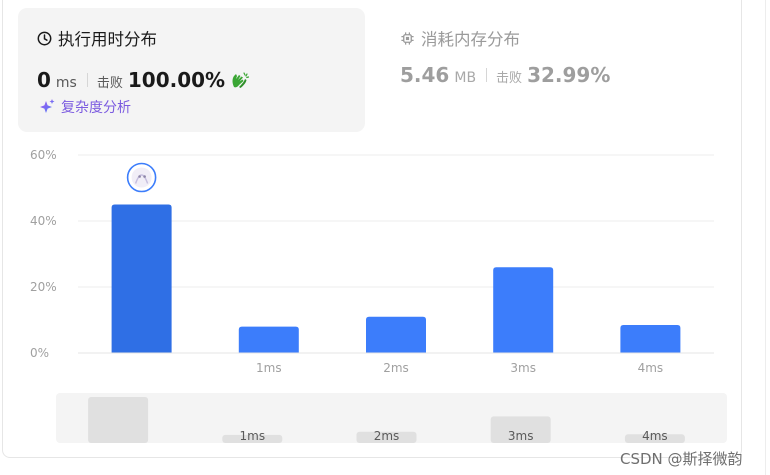  What do you see at coordinates (387, 436) in the screenshot?
I see `slider-tick-label: 2ms` at bounding box center [387, 436].